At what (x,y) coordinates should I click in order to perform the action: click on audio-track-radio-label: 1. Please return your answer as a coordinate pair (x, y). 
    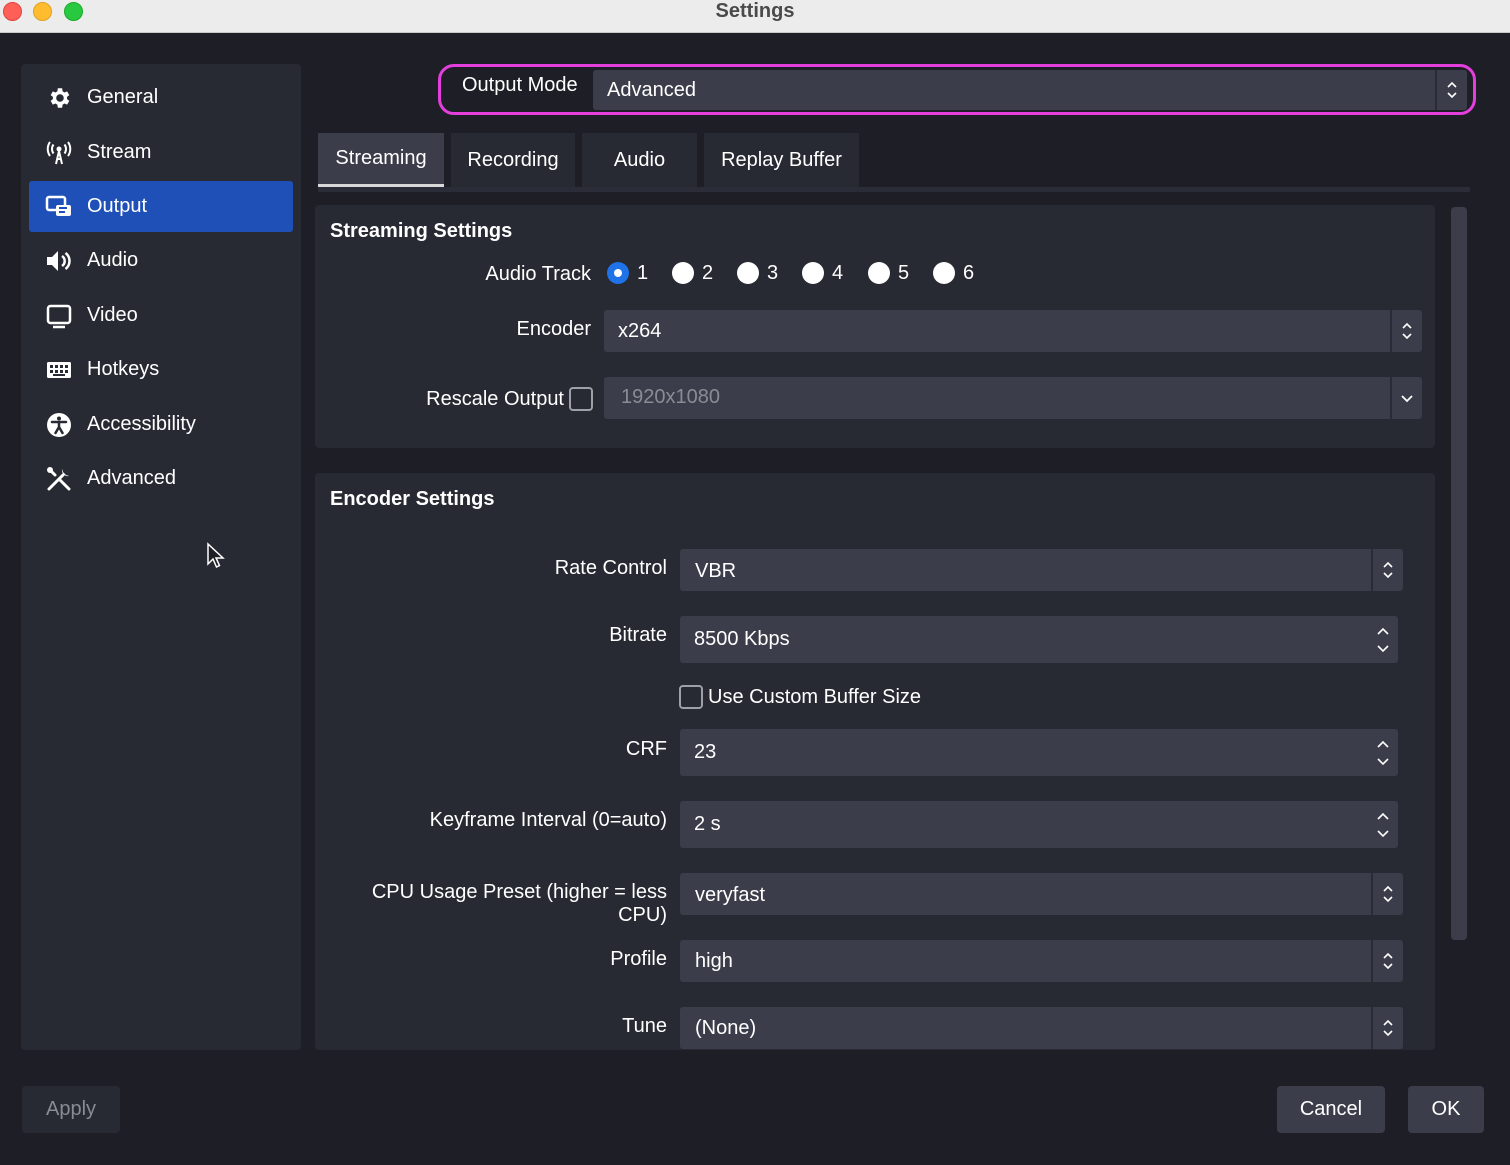
    Looking at the image, I should click on (643, 273).